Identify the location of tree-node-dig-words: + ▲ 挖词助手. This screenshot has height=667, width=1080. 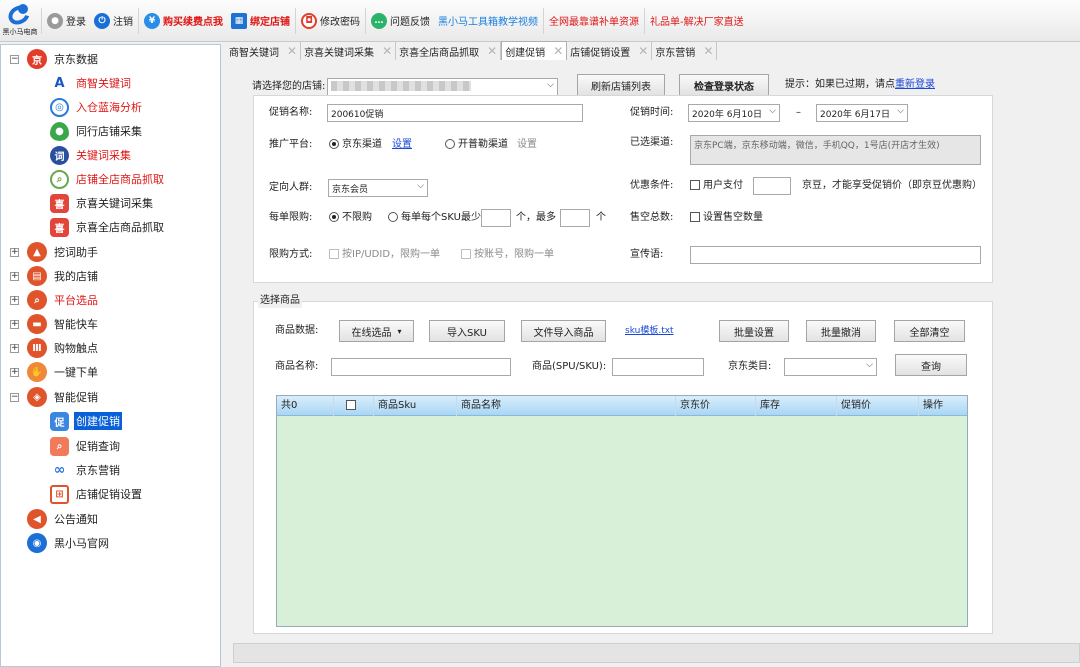
(50, 252).